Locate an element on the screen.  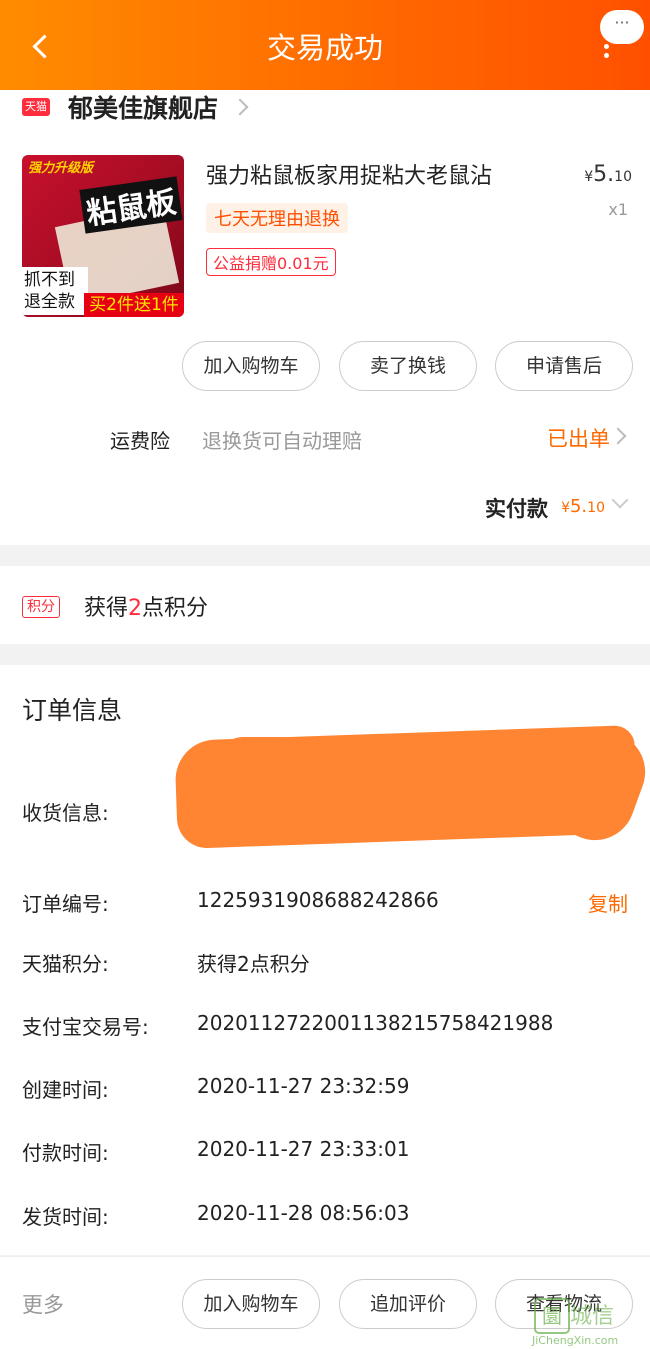
return-policy-tag: 七天无理由退换 is located at coordinates (277, 218).